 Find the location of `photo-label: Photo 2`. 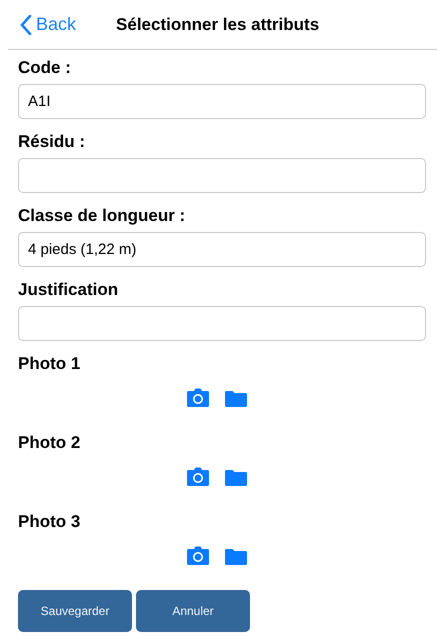

photo-label: Photo 2 is located at coordinates (50, 443).